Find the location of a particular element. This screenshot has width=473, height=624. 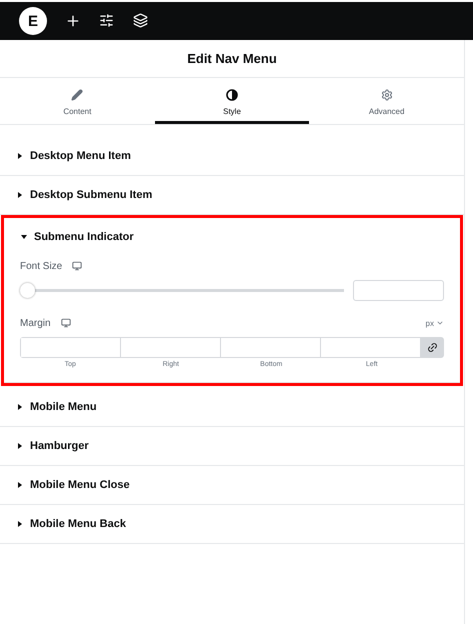

app-logo: E is located at coordinates (33, 21).